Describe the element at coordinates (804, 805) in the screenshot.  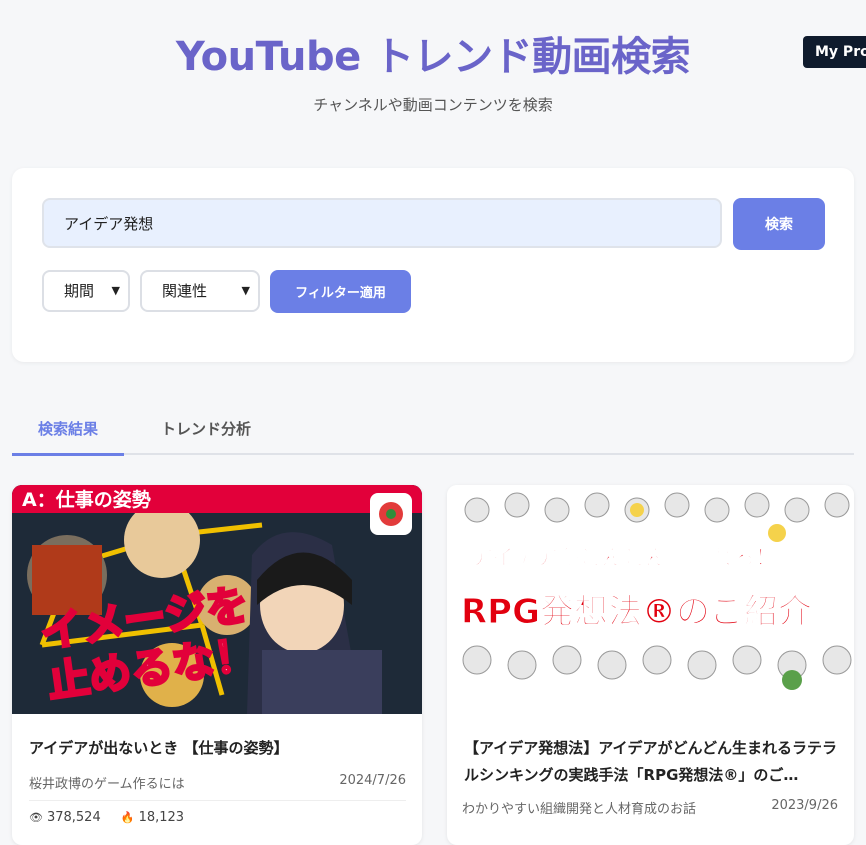
I see `publish-date: 2023/9/26` at that location.